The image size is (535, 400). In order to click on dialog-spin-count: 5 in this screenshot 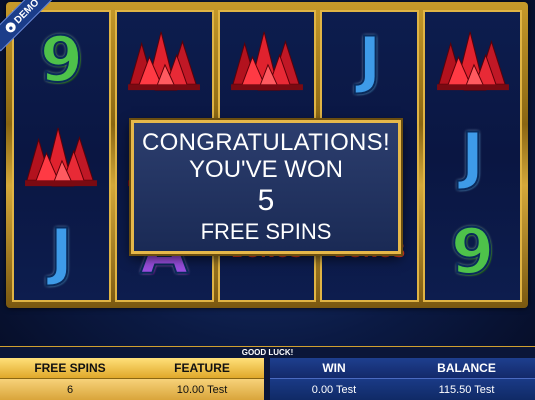, I will do `click(266, 200)`.